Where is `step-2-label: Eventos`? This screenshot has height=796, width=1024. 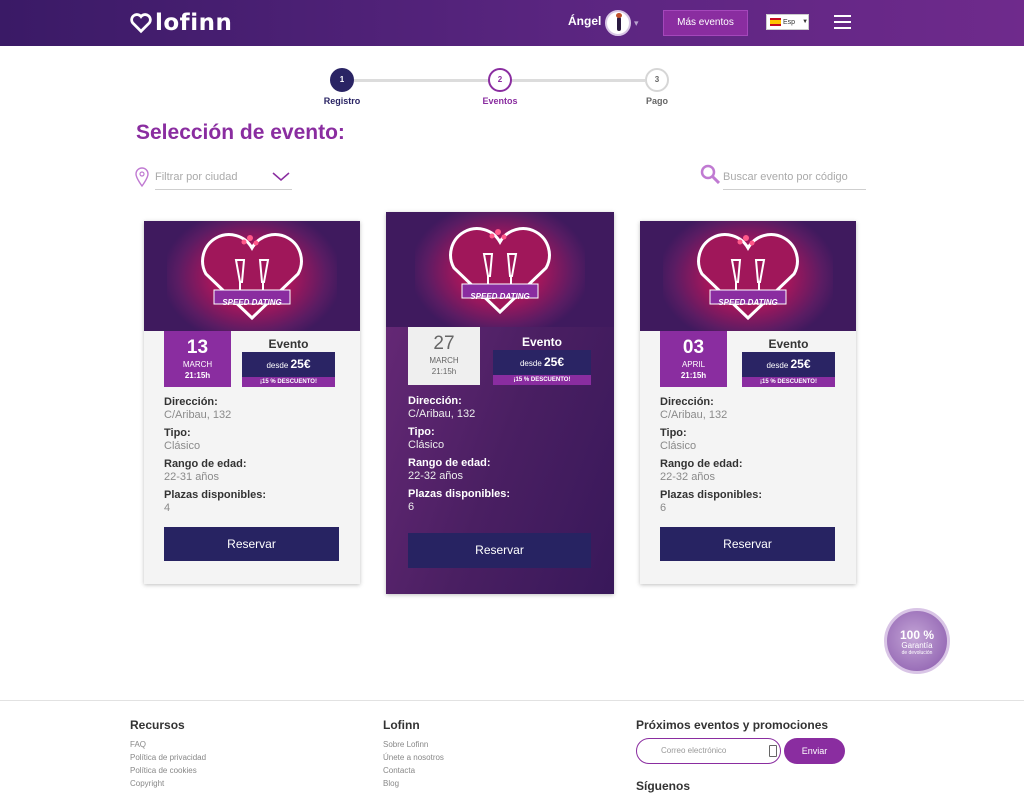
step-2-label: Eventos is located at coordinates (500, 101).